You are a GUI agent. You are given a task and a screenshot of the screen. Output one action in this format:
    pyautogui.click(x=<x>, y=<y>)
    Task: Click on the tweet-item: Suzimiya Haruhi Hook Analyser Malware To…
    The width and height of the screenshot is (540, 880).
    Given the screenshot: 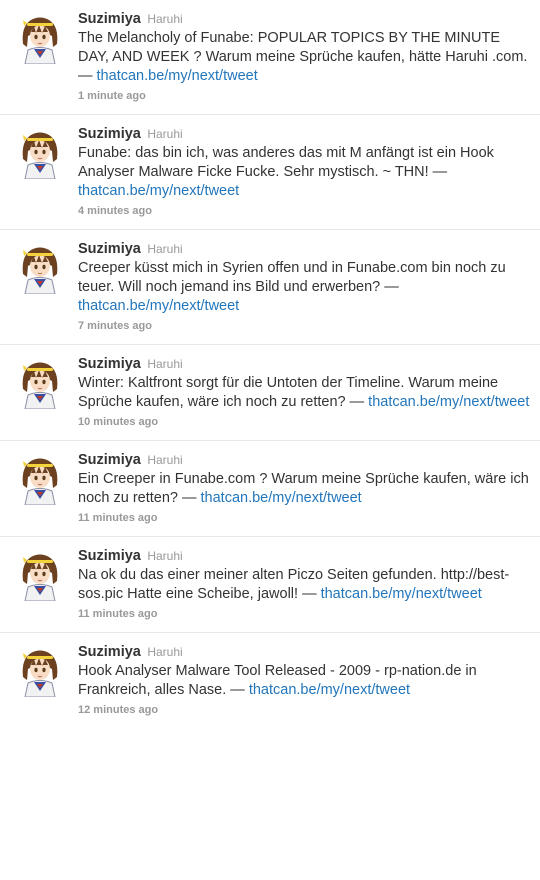 What is the action you would take?
    pyautogui.click(x=270, y=680)
    